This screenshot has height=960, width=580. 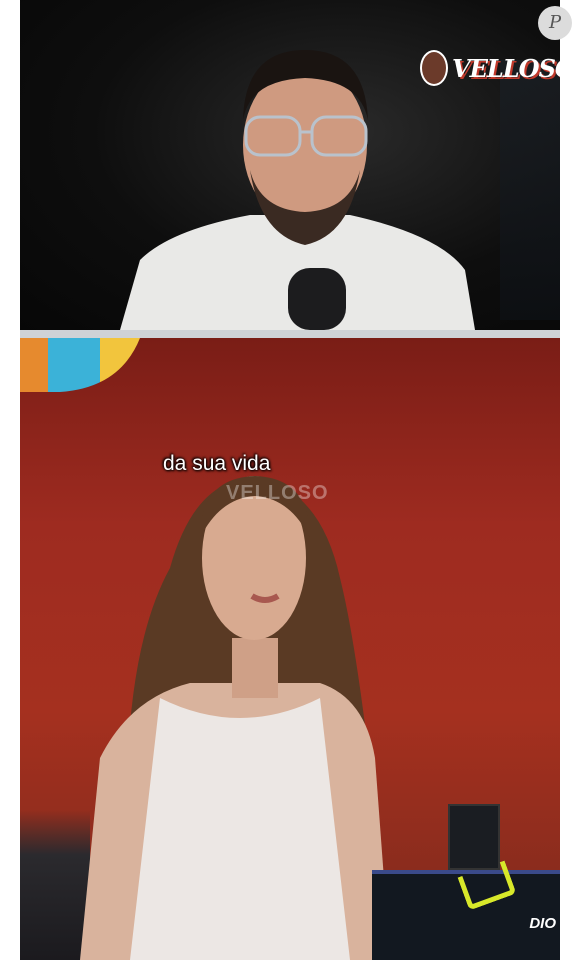 What do you see at coordinates (555, 23) in the screenshot?
I see `corner-badge-icon: P` at bounding box center [555, 23].